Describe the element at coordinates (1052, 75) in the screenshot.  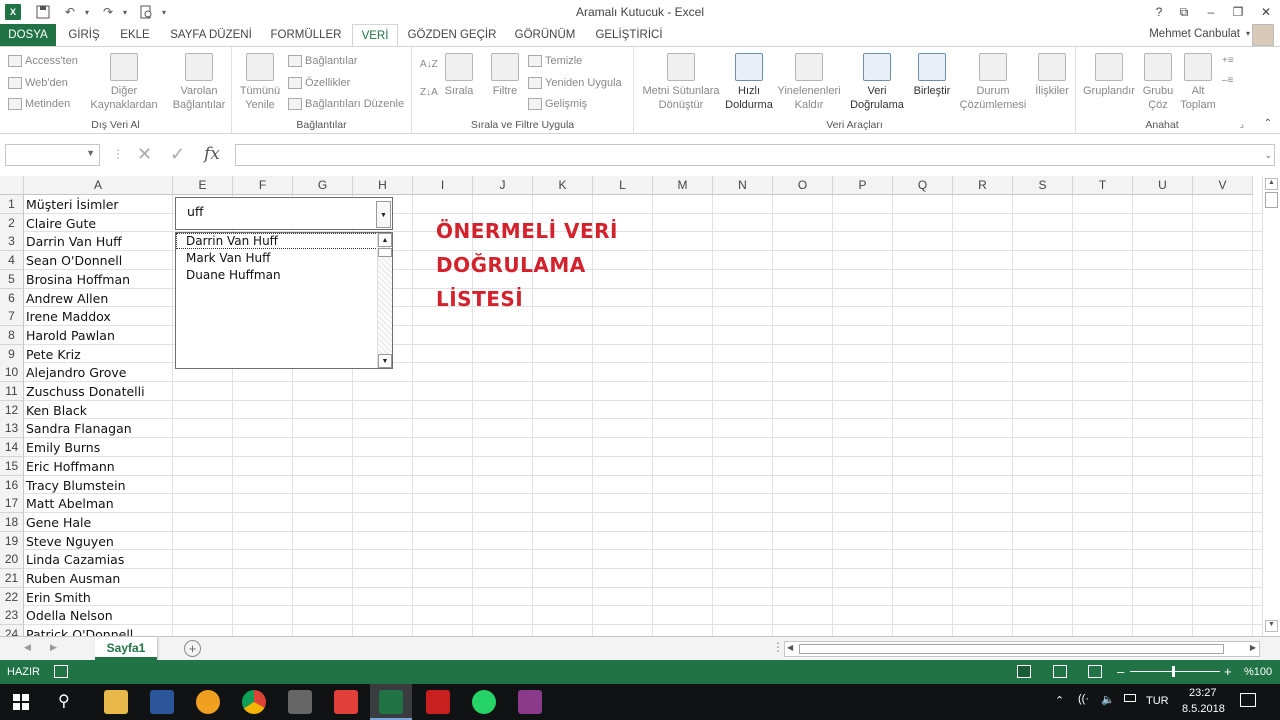
I see `relationships-button: İlişkiler` at that location.